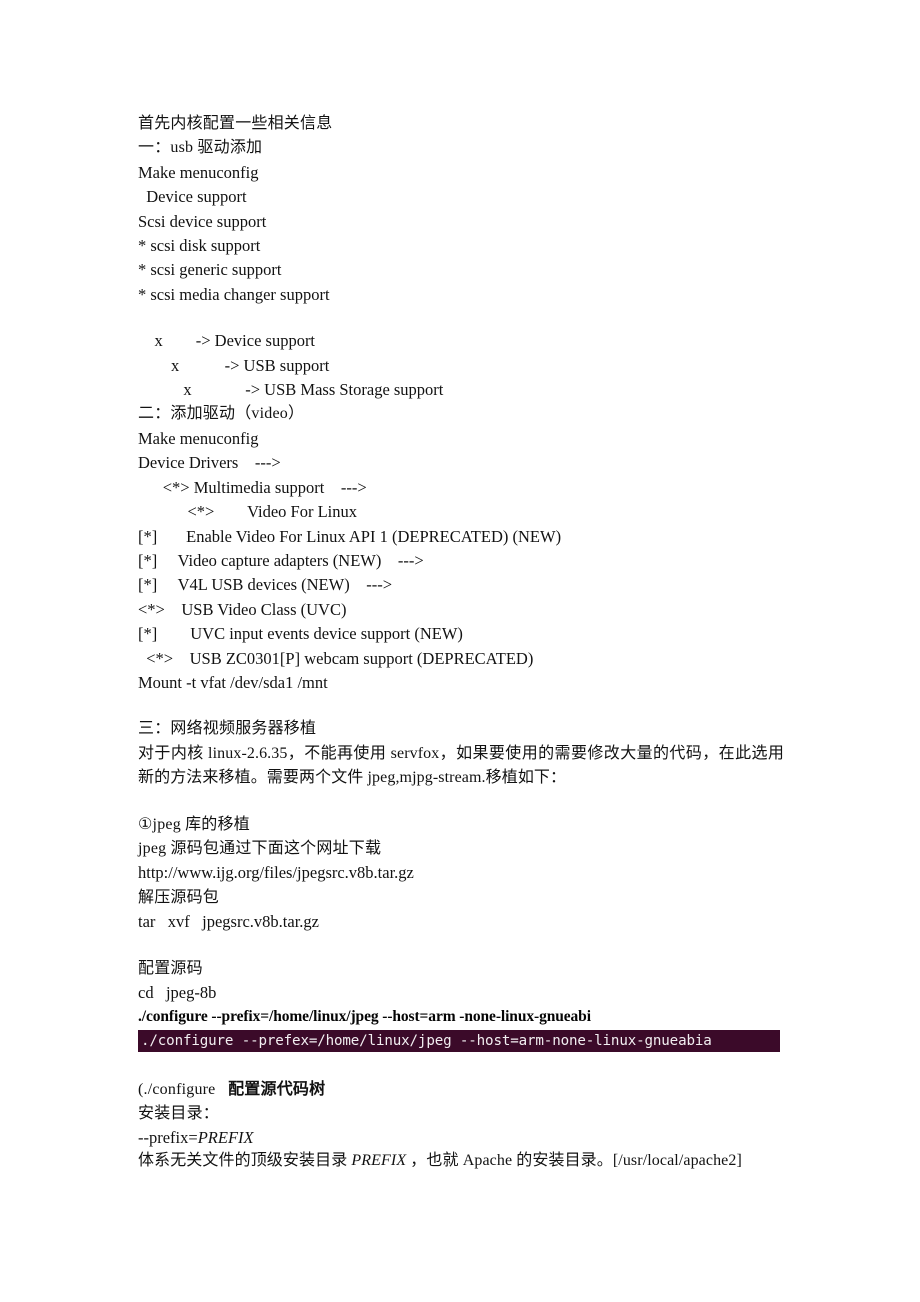 This screenshot has height=1302, width=920. Describe the element at coordinates (177, 992) in the screenshot. I see `jpeg-cd-command: cd jpeg-8b` at that location.